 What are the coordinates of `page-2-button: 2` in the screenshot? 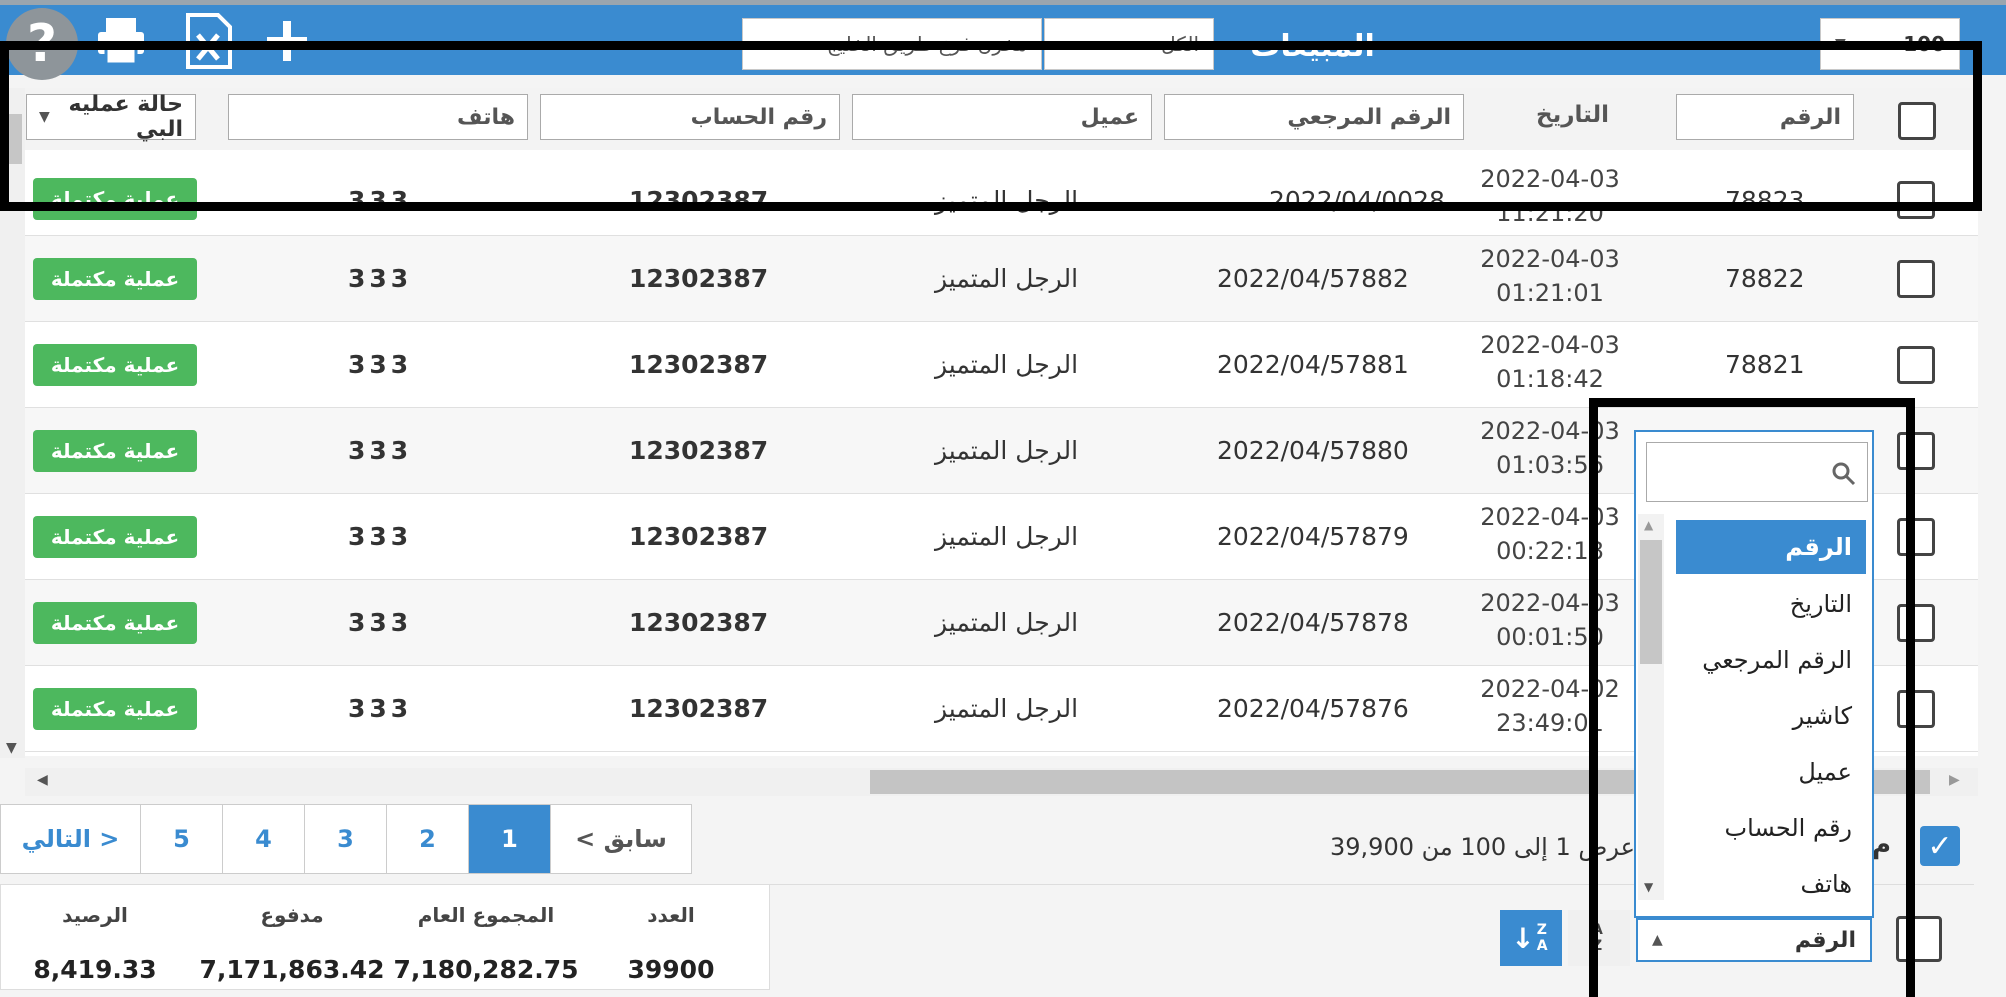 It's located at (428, 839).